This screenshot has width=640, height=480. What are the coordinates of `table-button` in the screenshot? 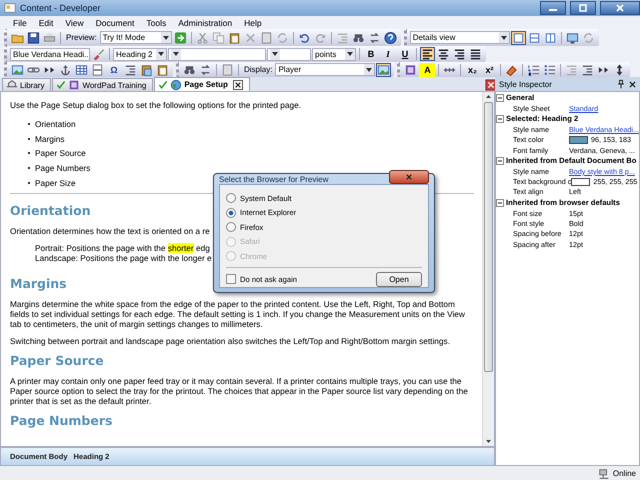 It's located at (81, 69).